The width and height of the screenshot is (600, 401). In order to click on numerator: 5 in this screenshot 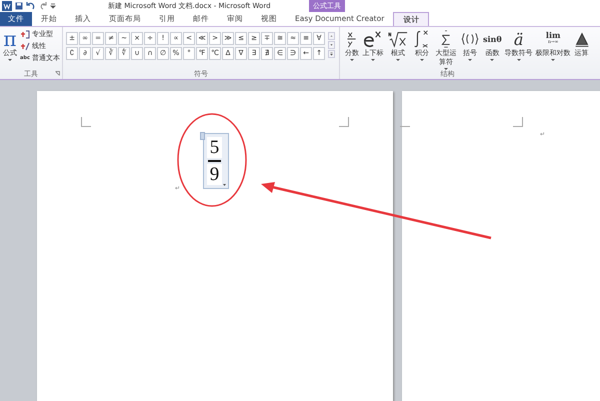, I will do `click(214, 147)`.